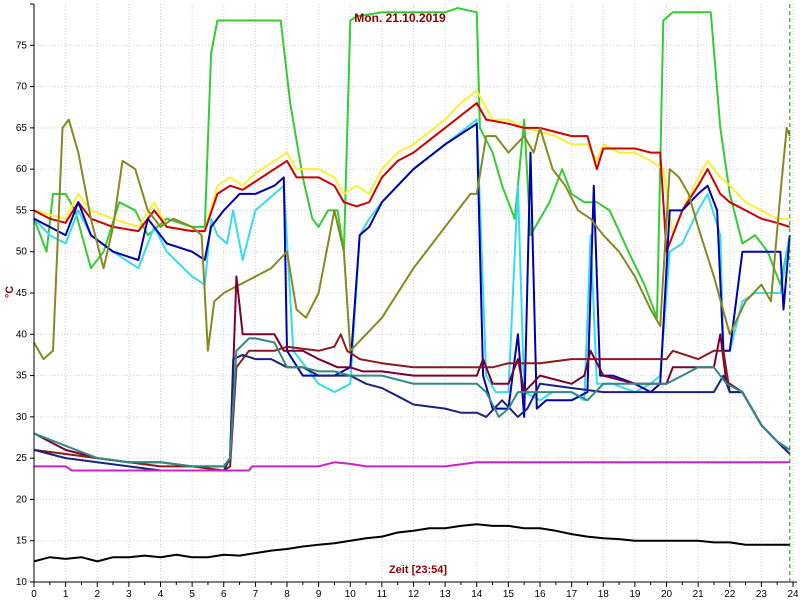 The height and width of the screenshot is (600, 800). Describe the element at coordinates (509, 594) in the screenshot. I see `x-tick-label: 15` at that location.